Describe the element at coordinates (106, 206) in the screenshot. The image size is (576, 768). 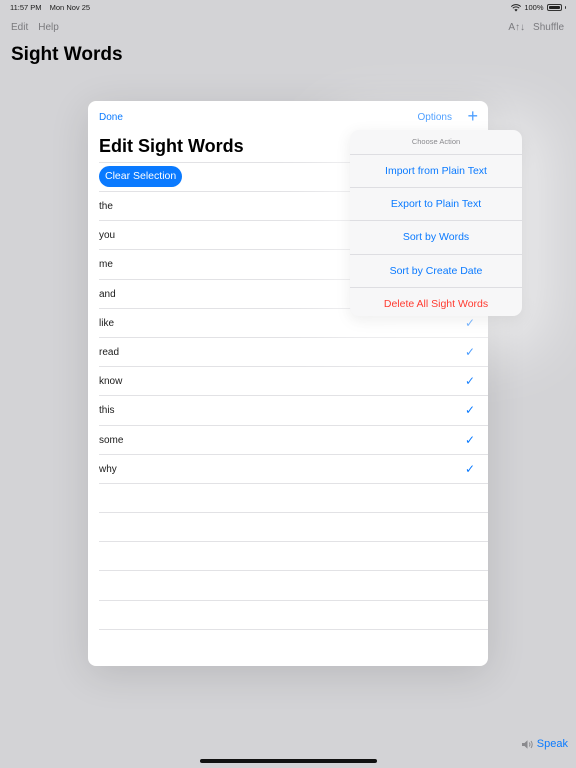
I see `word-label: the` at that location.